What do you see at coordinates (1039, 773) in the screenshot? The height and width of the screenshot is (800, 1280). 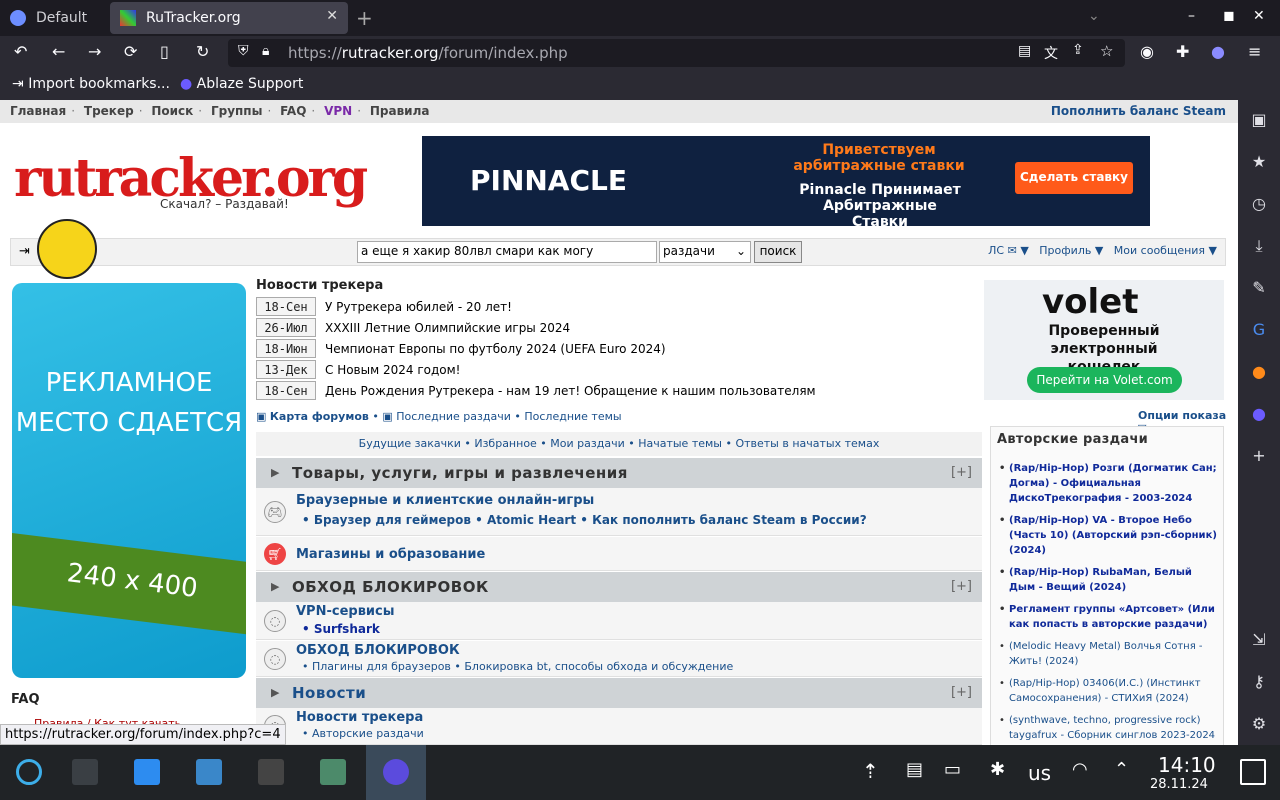 I see `keyboard-layout: us` at bounding box center [1039, 773].